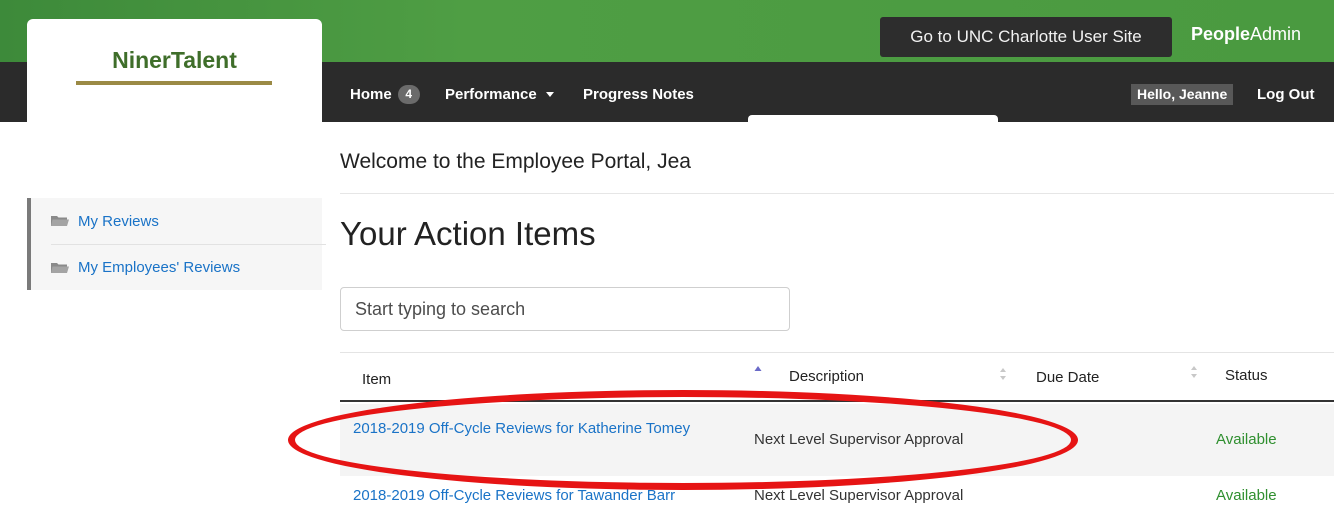  What do you see at coordinates (837, 193) in the screenshot?
I see `welcome-divider` at bounding box center [837, 193].